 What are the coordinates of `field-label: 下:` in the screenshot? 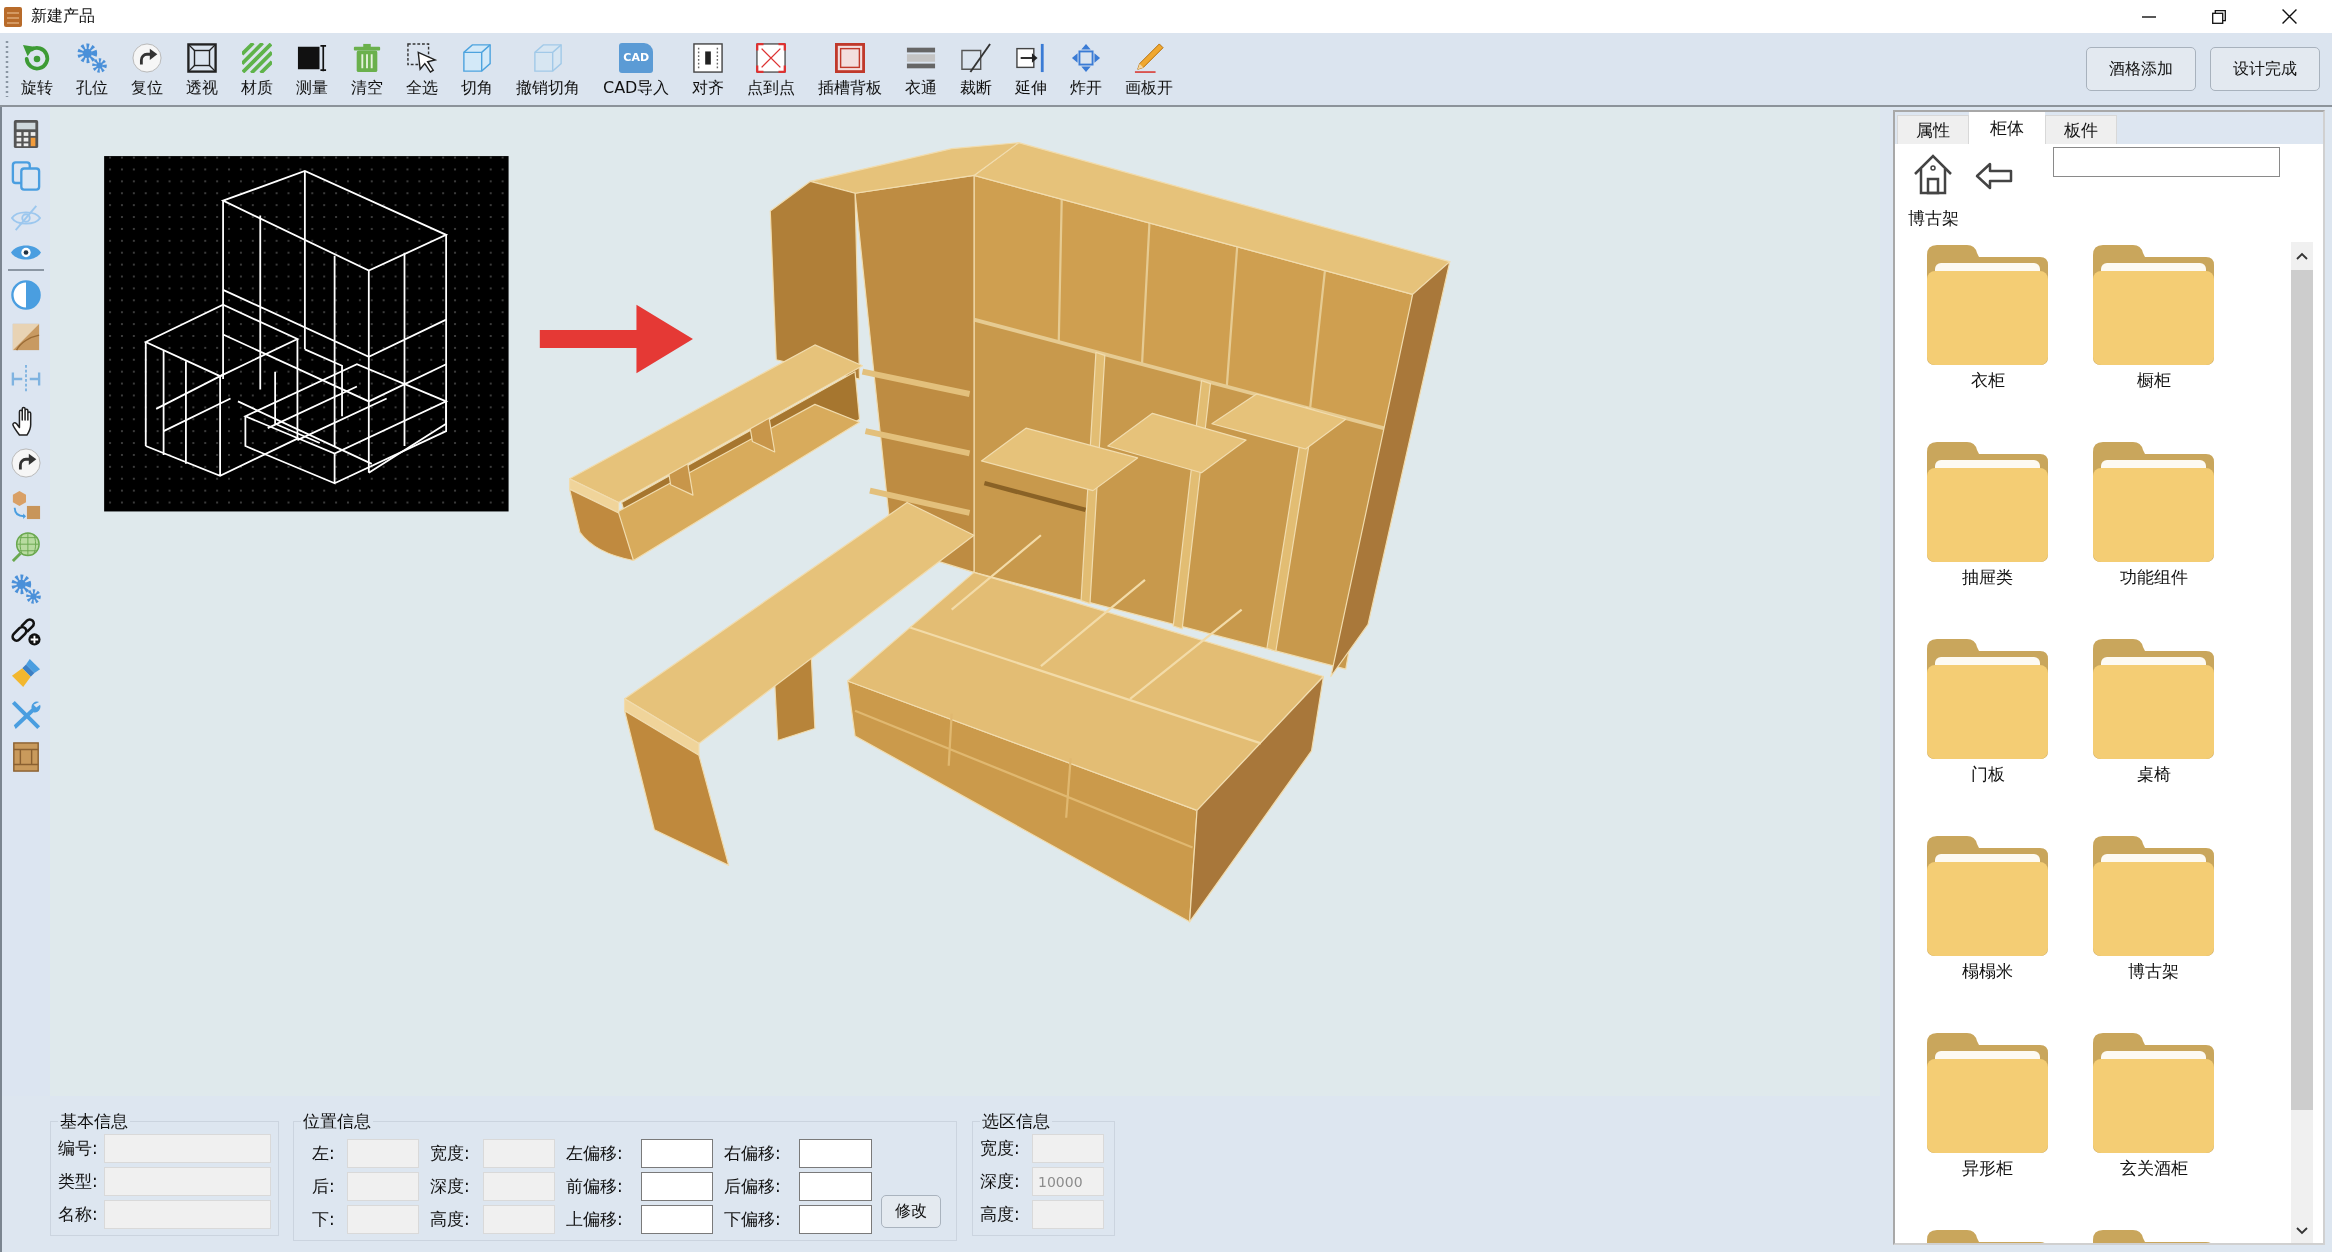 It's located at (323, 1219).